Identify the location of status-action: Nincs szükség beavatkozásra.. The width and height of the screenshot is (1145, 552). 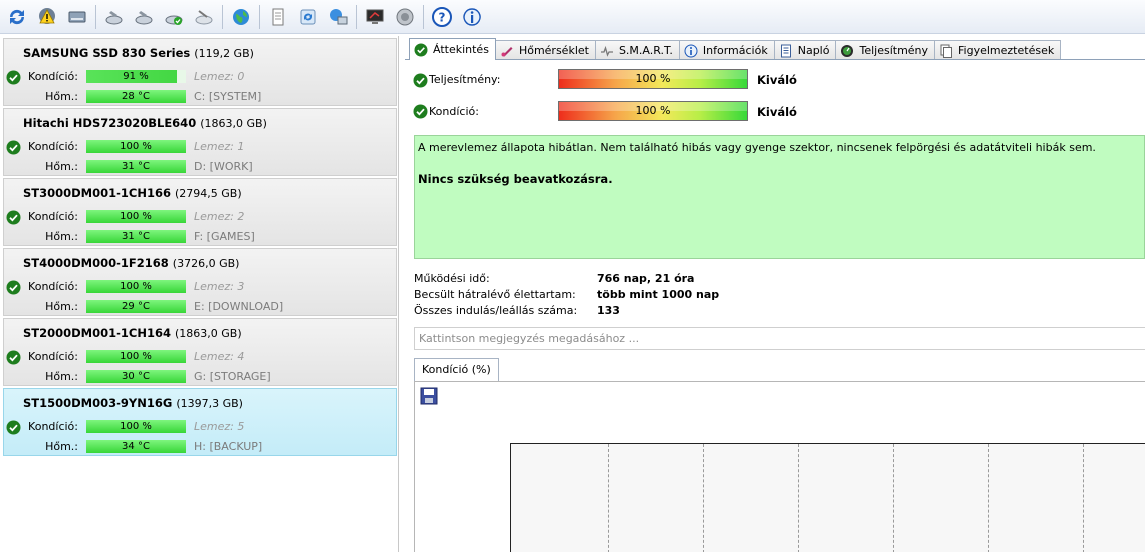
(515, 179).